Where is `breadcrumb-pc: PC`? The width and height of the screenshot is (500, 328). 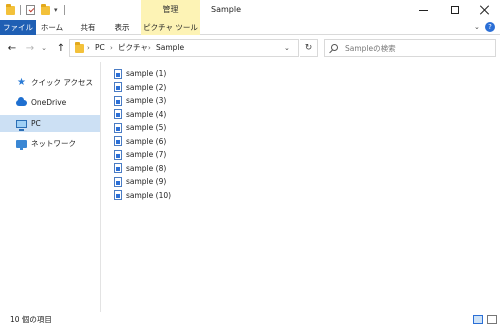 breadcrumb-pc: PC is located at coordinates (100, 48).